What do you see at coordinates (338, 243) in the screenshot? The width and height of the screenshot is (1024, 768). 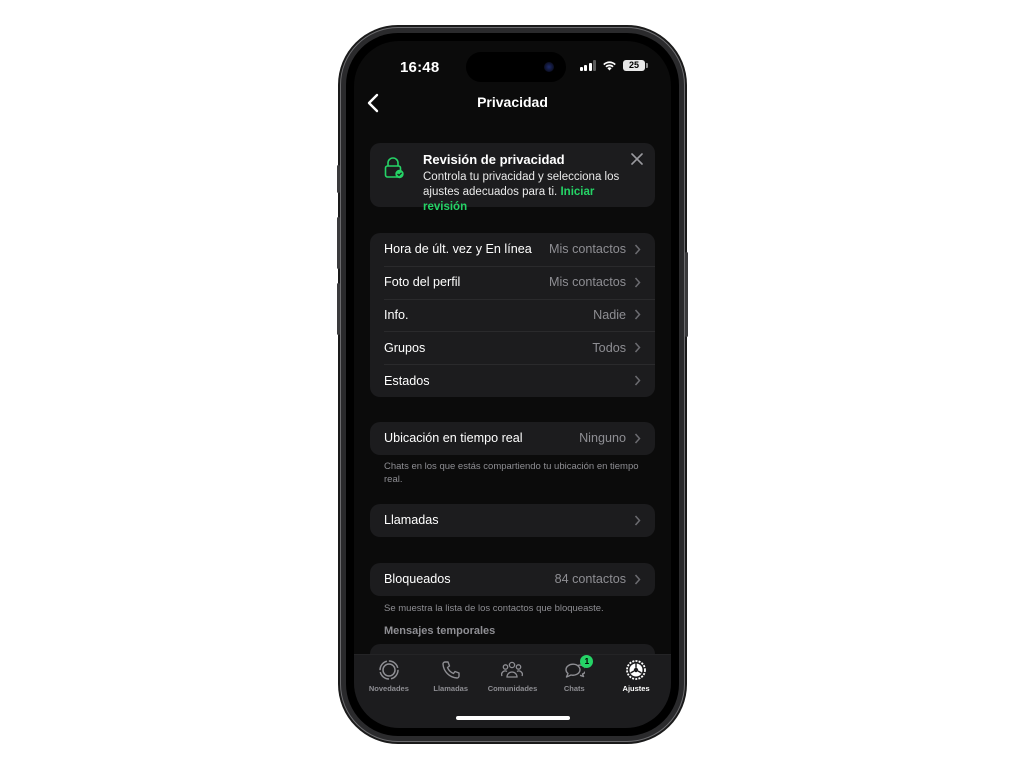 I see `volume-up-button` at bounding box center [338, 243].